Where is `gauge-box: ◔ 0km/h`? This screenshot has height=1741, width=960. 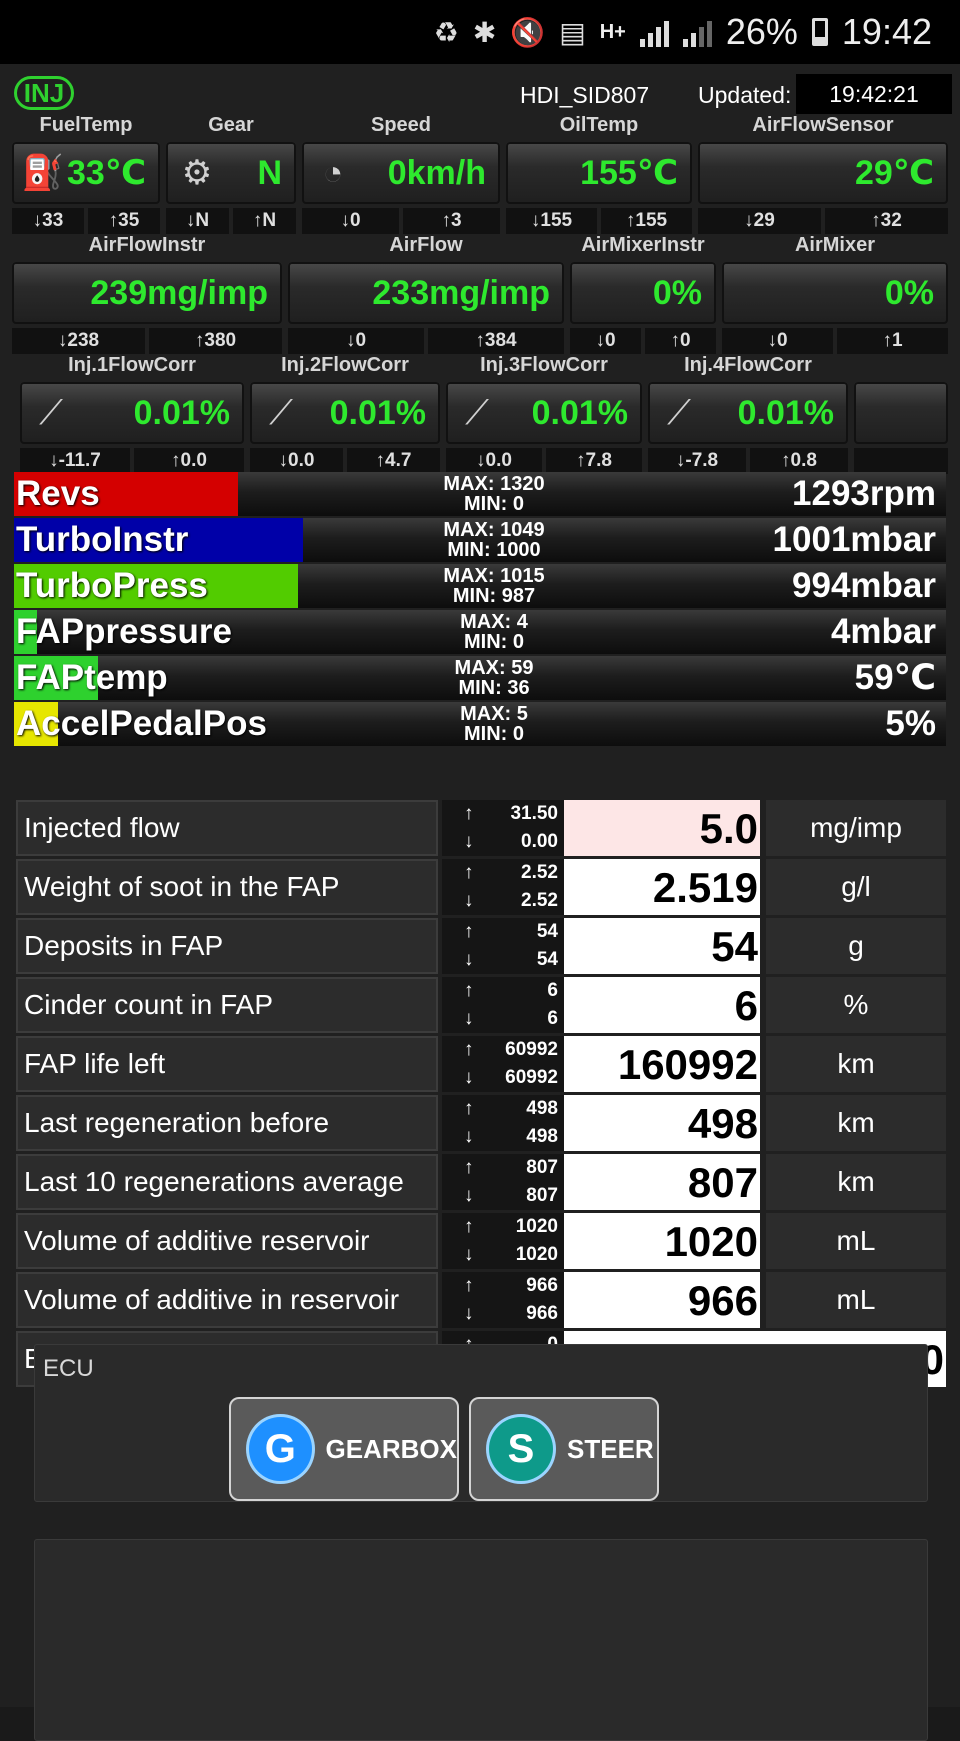
gauge-box: ◔ 0km/h is located at coordinates (401, 173).